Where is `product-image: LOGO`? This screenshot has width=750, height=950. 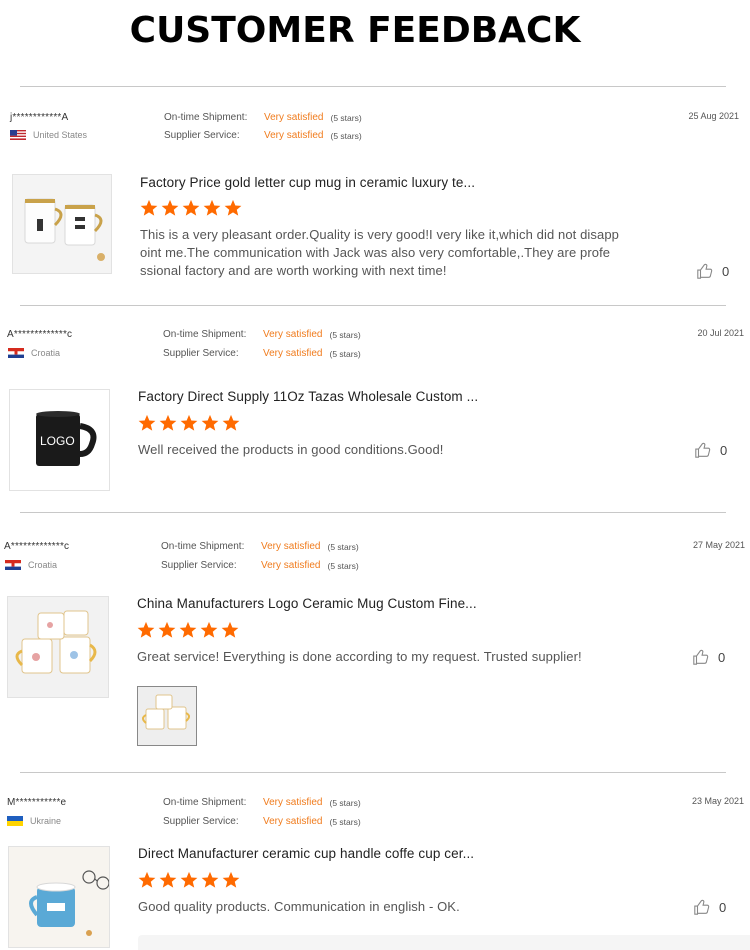
product-image: LOGO is located at coordinates (59, 440).